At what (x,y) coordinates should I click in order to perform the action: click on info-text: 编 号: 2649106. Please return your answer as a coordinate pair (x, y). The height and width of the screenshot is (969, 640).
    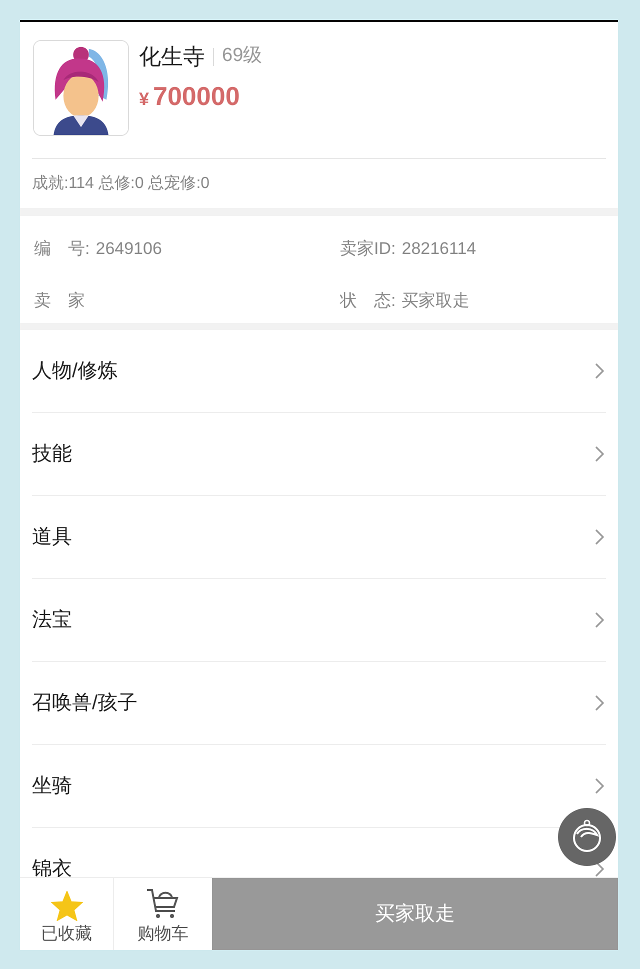
    Looking at the image, I should click on (98, 249).